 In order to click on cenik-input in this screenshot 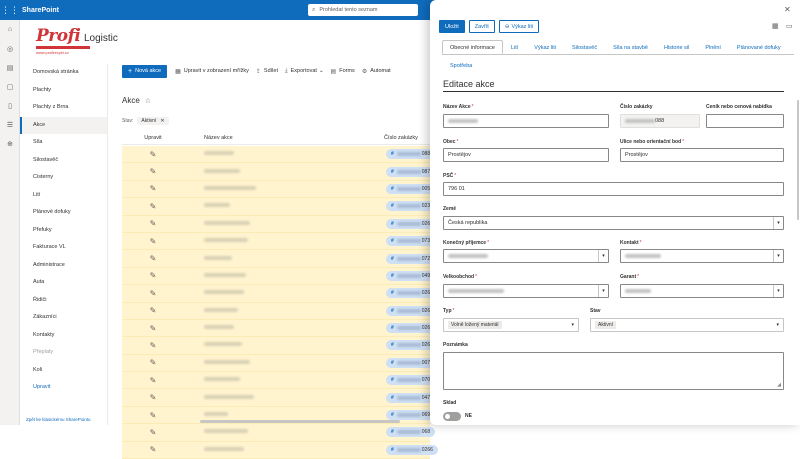, I will do `click(745, 121)`.